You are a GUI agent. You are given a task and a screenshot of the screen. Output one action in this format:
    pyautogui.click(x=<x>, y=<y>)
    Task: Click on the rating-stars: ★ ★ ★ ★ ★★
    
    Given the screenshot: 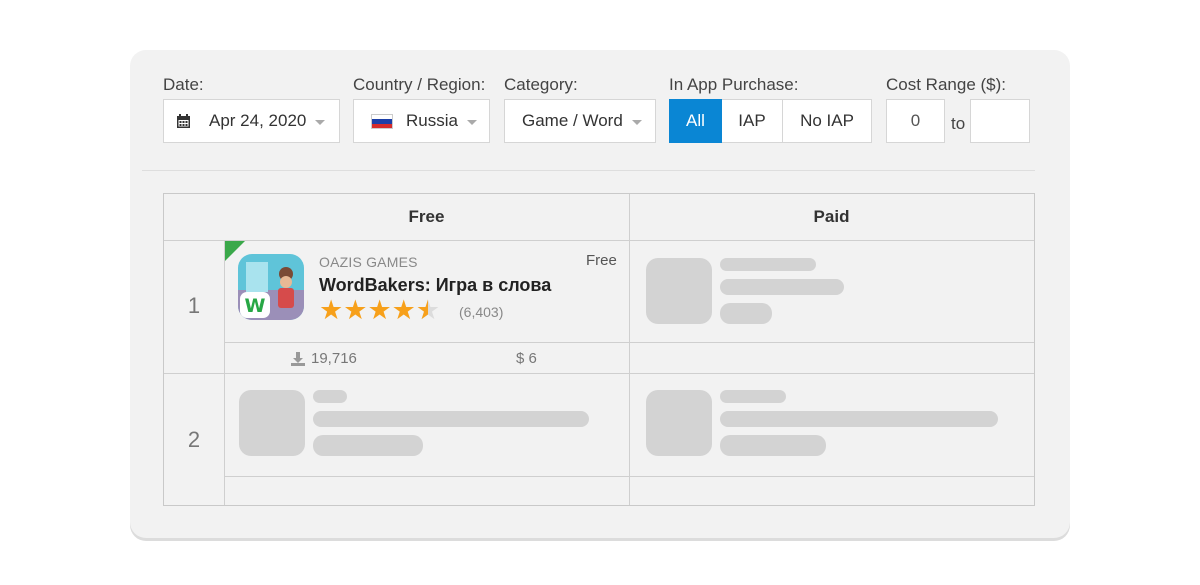 What is the action you would take?
    pyautogui.click(x=379, y=310)
    